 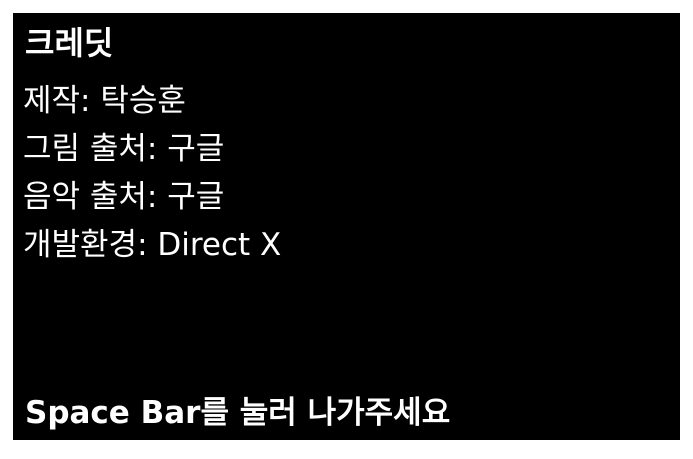 What do you see at coordinates (69, 43) in the screenshot?
I see `credits-title: 크레딧` at bounding box center [69, 43].